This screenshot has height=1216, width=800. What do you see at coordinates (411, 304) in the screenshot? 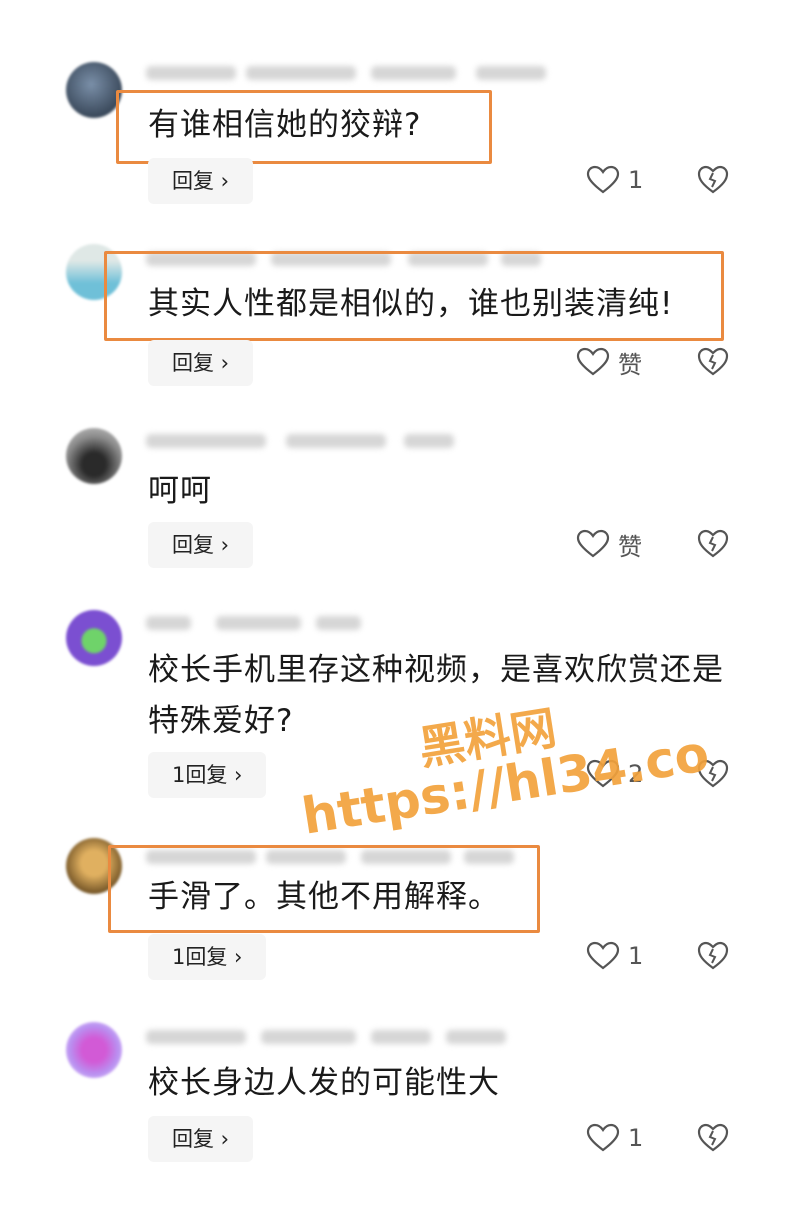
I see `comment-text: 其实人性都是相似的，谁也别装清纯!` at bounding box center [411, 304].